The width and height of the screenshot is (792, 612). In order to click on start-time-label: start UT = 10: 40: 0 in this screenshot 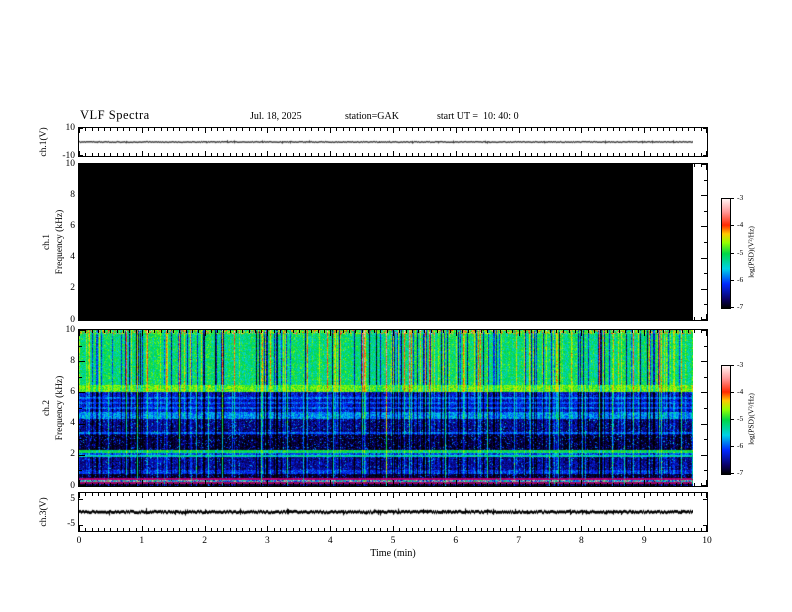, I will do `click(478, 116)`.